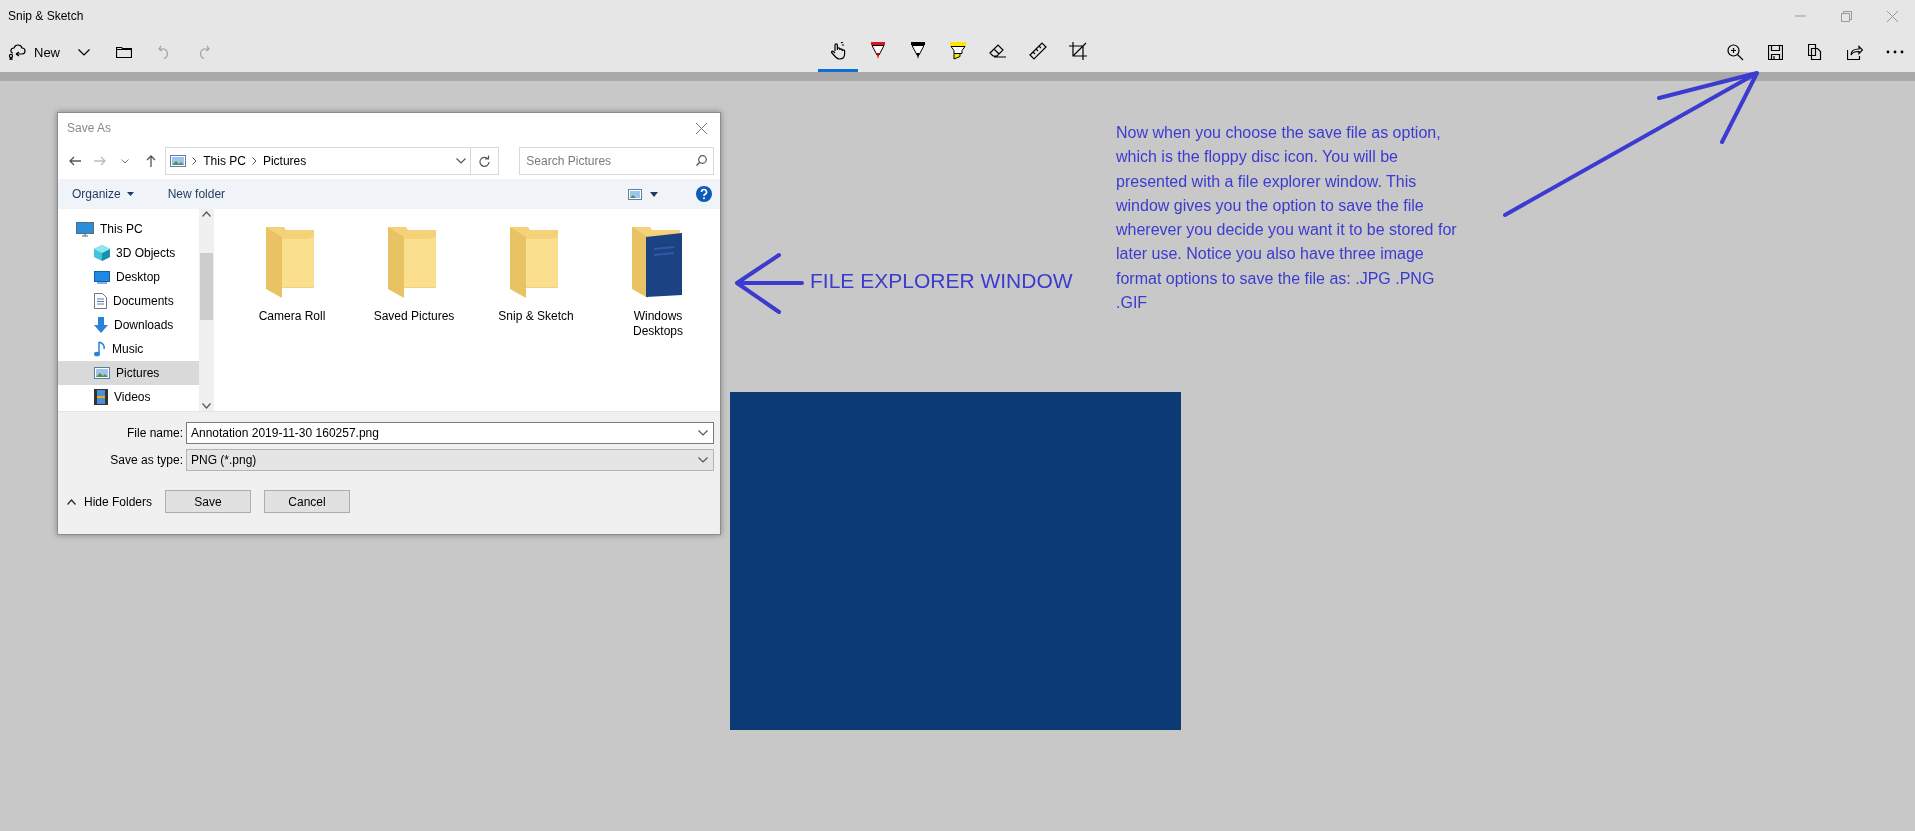 Image resolution: width=1915 pixels, height=831 pixels. I want to click on back-arrow-icon, so click(74, 161).